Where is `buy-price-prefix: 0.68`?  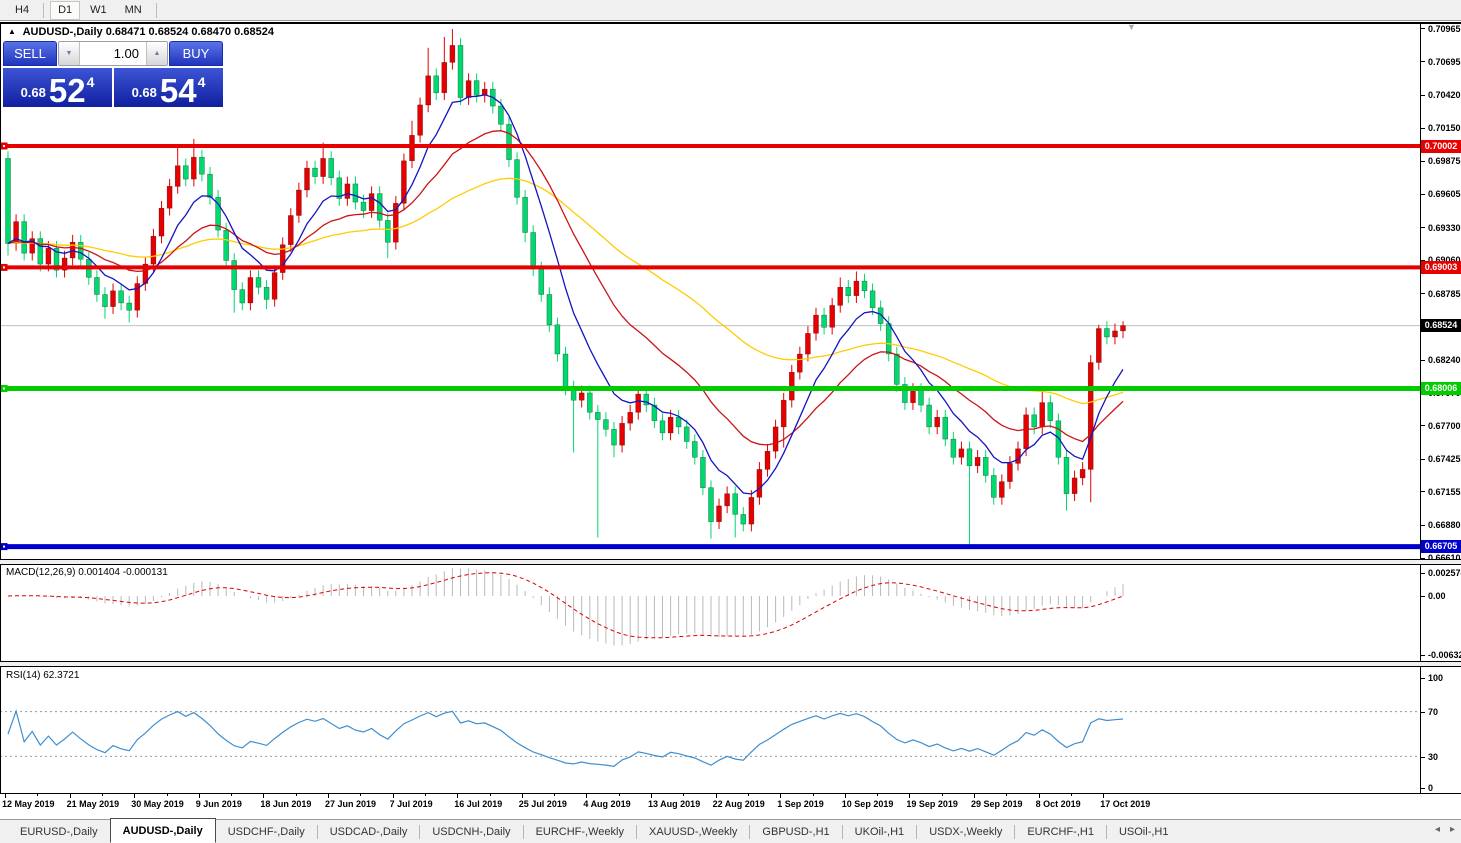
buy-price-prefix: 0.68 is located at coordinates (144, 92).